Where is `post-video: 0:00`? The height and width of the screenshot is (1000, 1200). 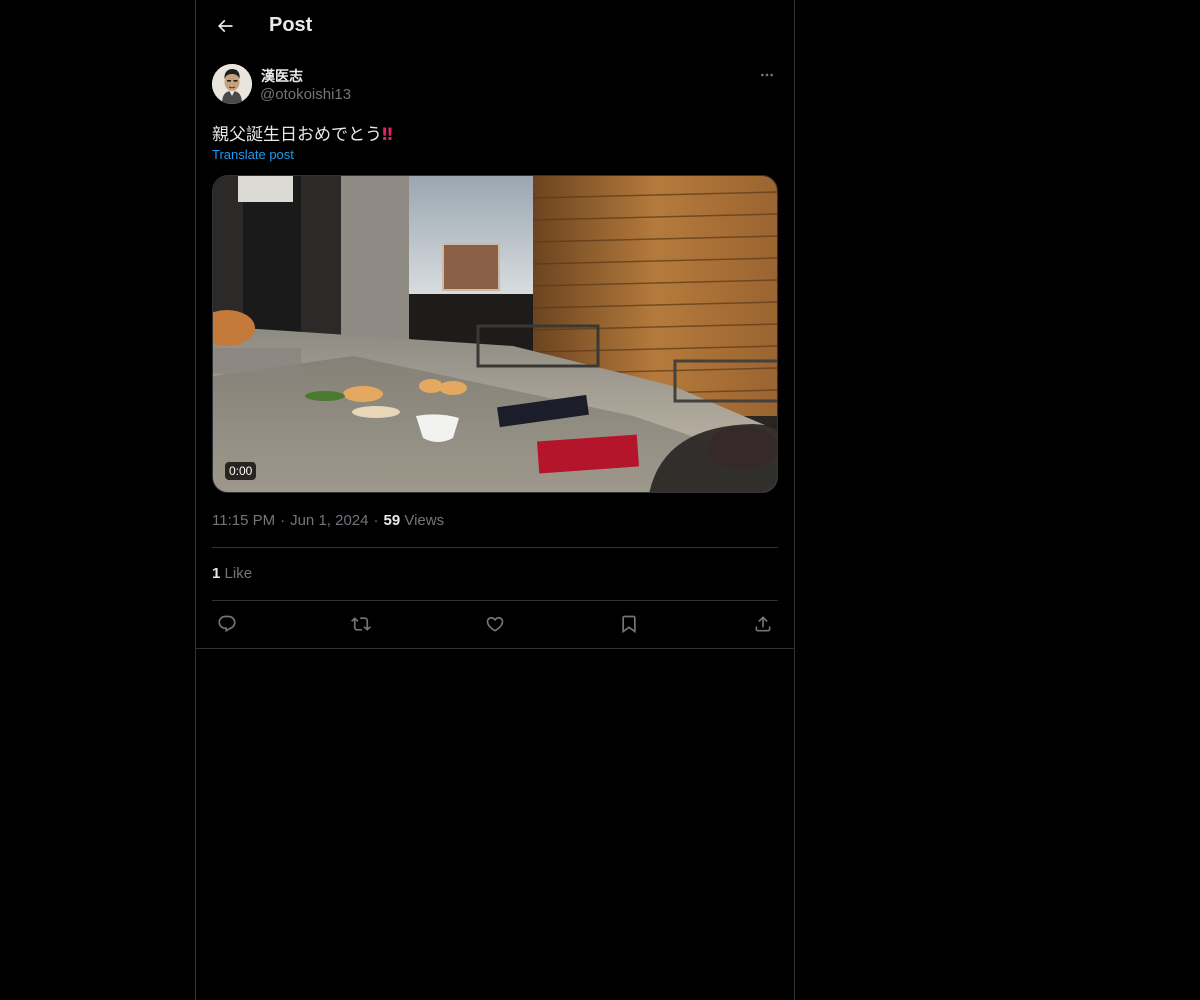 post-video: 0:00 is located at coordinates (495, 334).